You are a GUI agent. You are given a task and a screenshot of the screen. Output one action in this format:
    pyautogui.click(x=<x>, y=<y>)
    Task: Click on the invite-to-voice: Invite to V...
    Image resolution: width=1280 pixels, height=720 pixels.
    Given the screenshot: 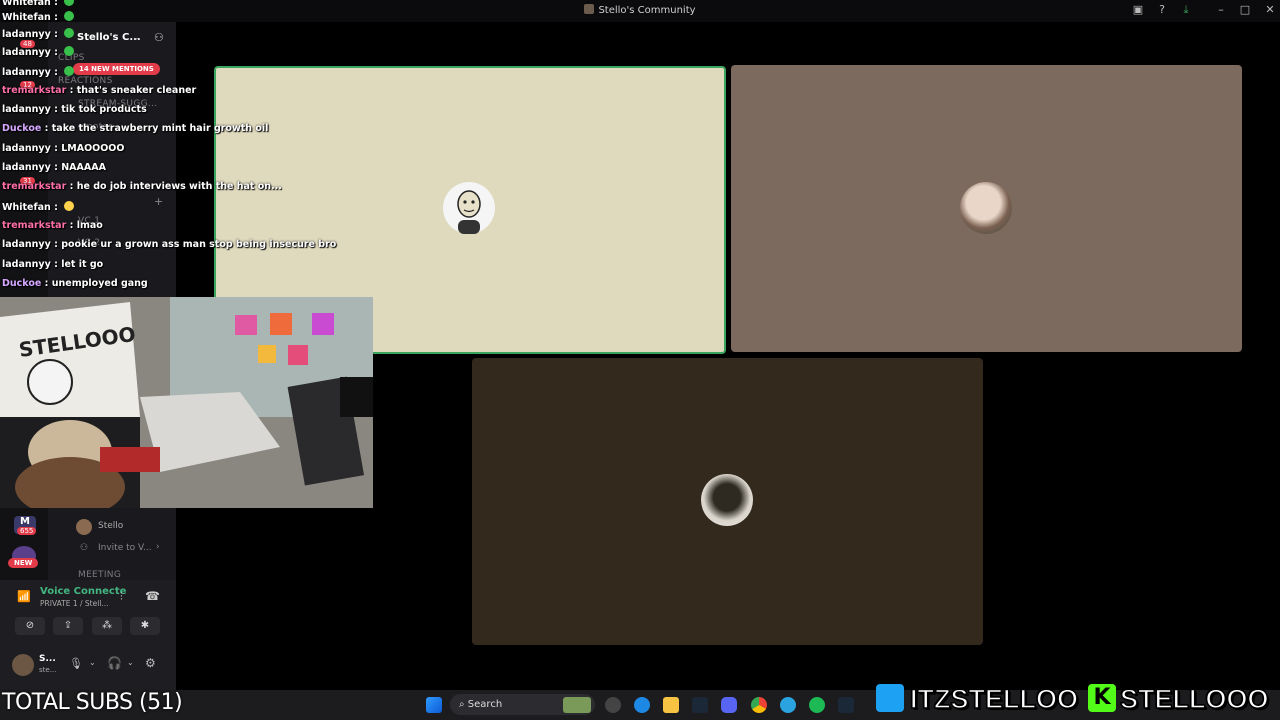 What is the action you would take?
    pyautogui.click(x=125, y=548)
    